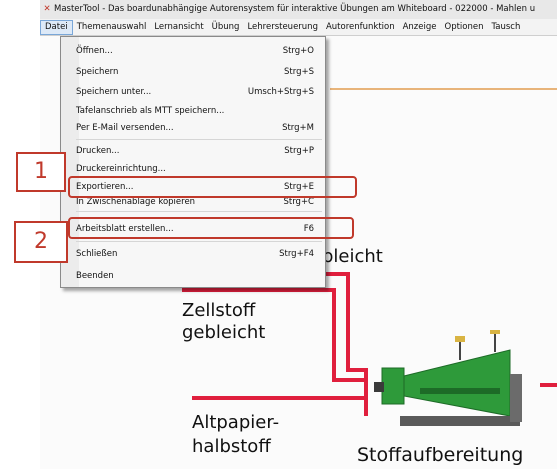  I want to click on menu-item-speichern: Speichern Strg+S, so click(199, 72).